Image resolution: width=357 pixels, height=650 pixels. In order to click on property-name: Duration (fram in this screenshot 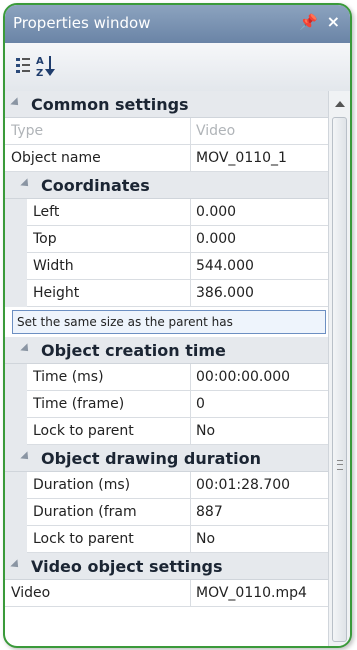, I will do `click(85, 512)`.